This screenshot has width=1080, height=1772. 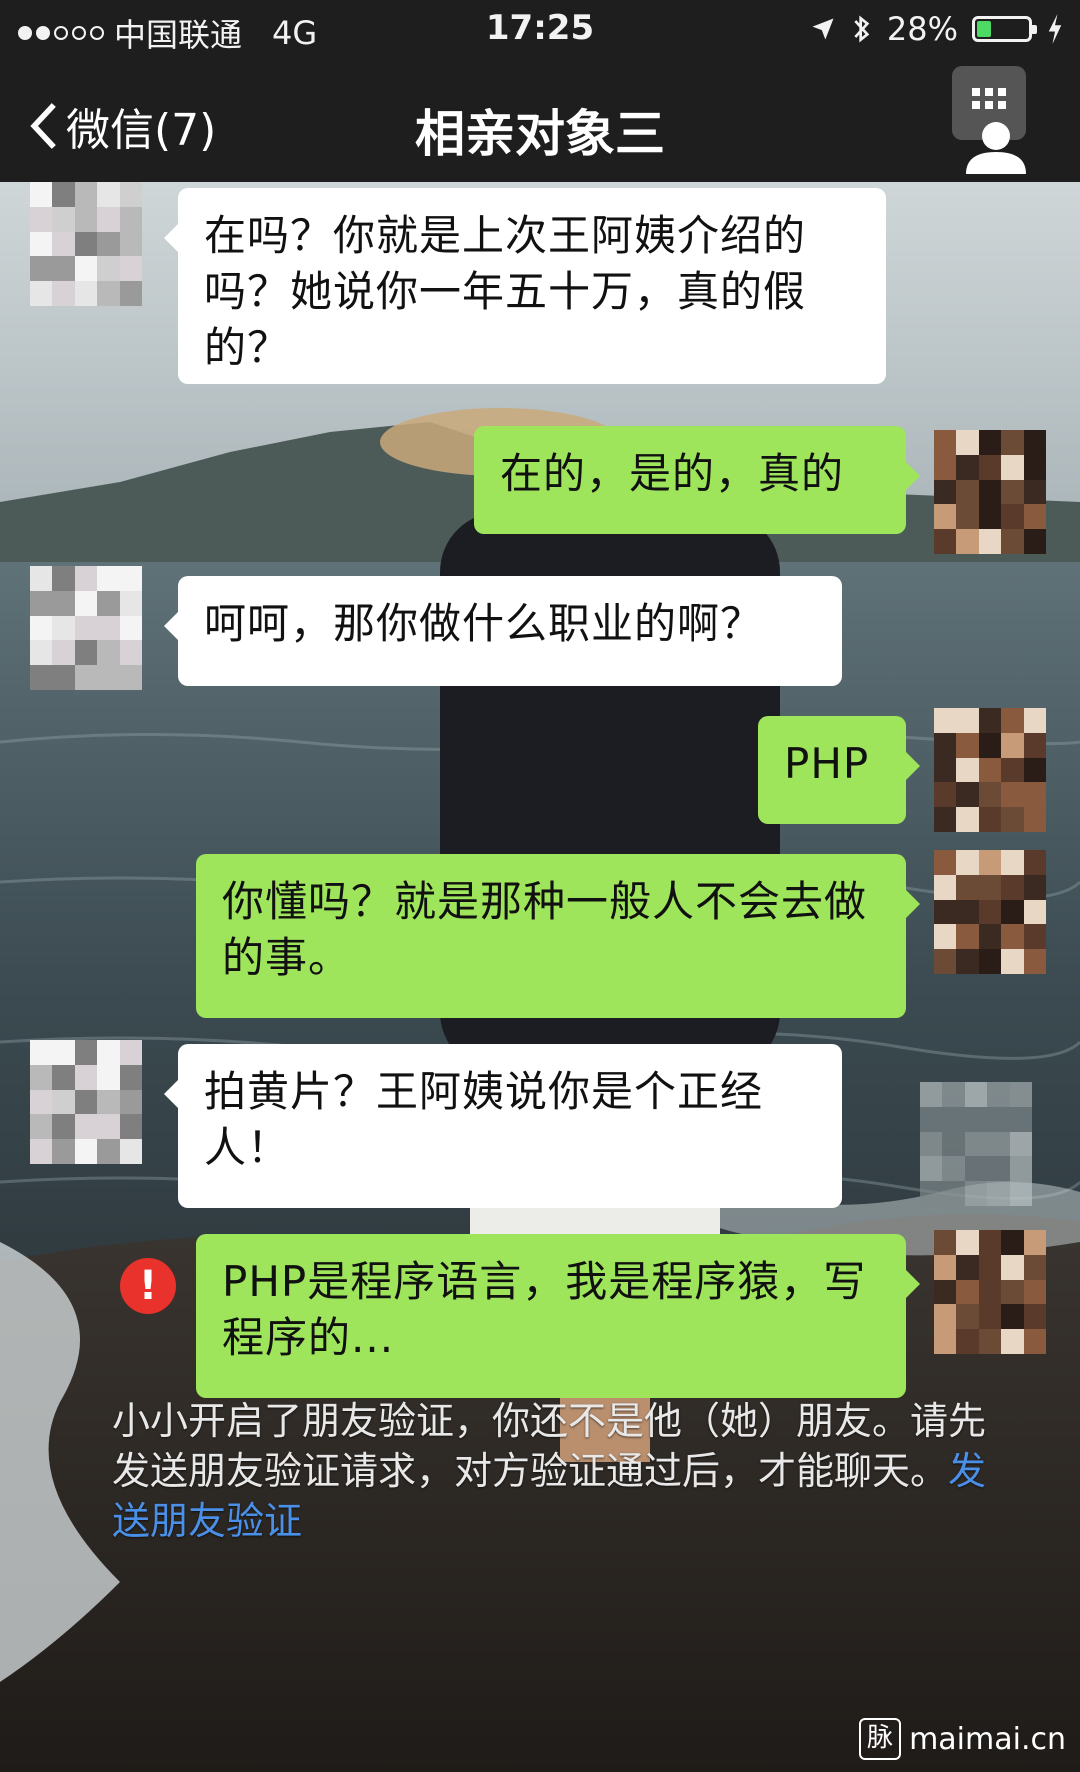 I want to click on outgoing-message-bubble: 在的，是的，真的, so click(x=697, y=480).